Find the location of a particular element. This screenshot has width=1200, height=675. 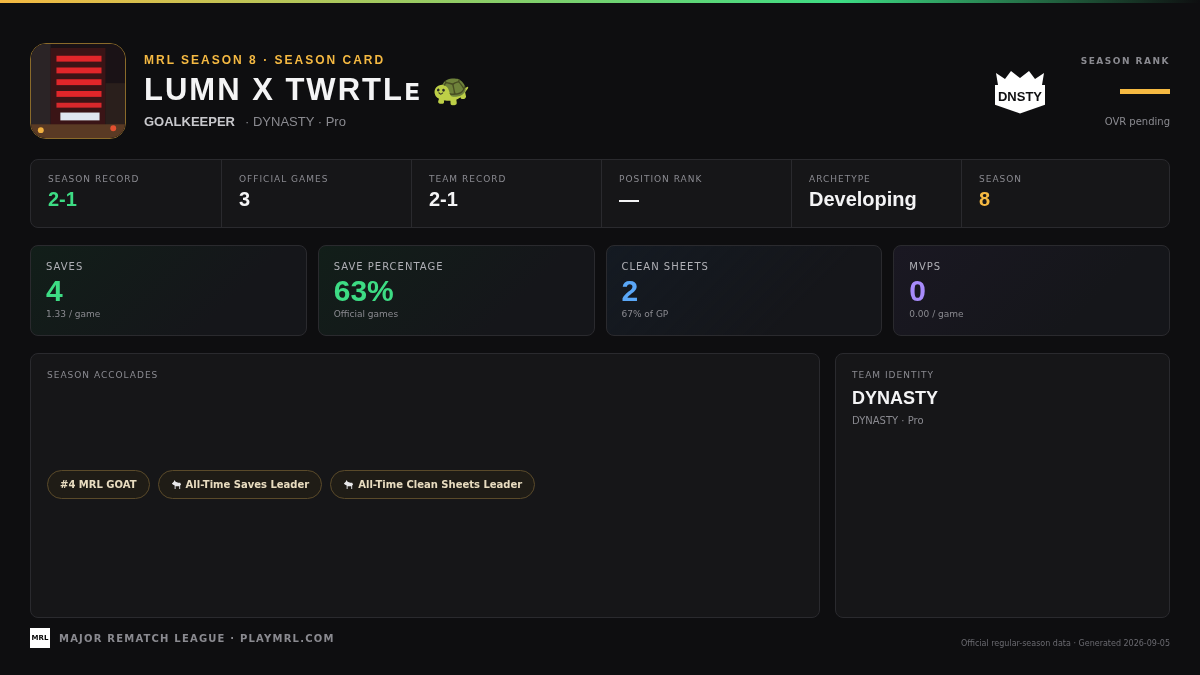

stat-value: 0 is located at coordinates (918, 290).